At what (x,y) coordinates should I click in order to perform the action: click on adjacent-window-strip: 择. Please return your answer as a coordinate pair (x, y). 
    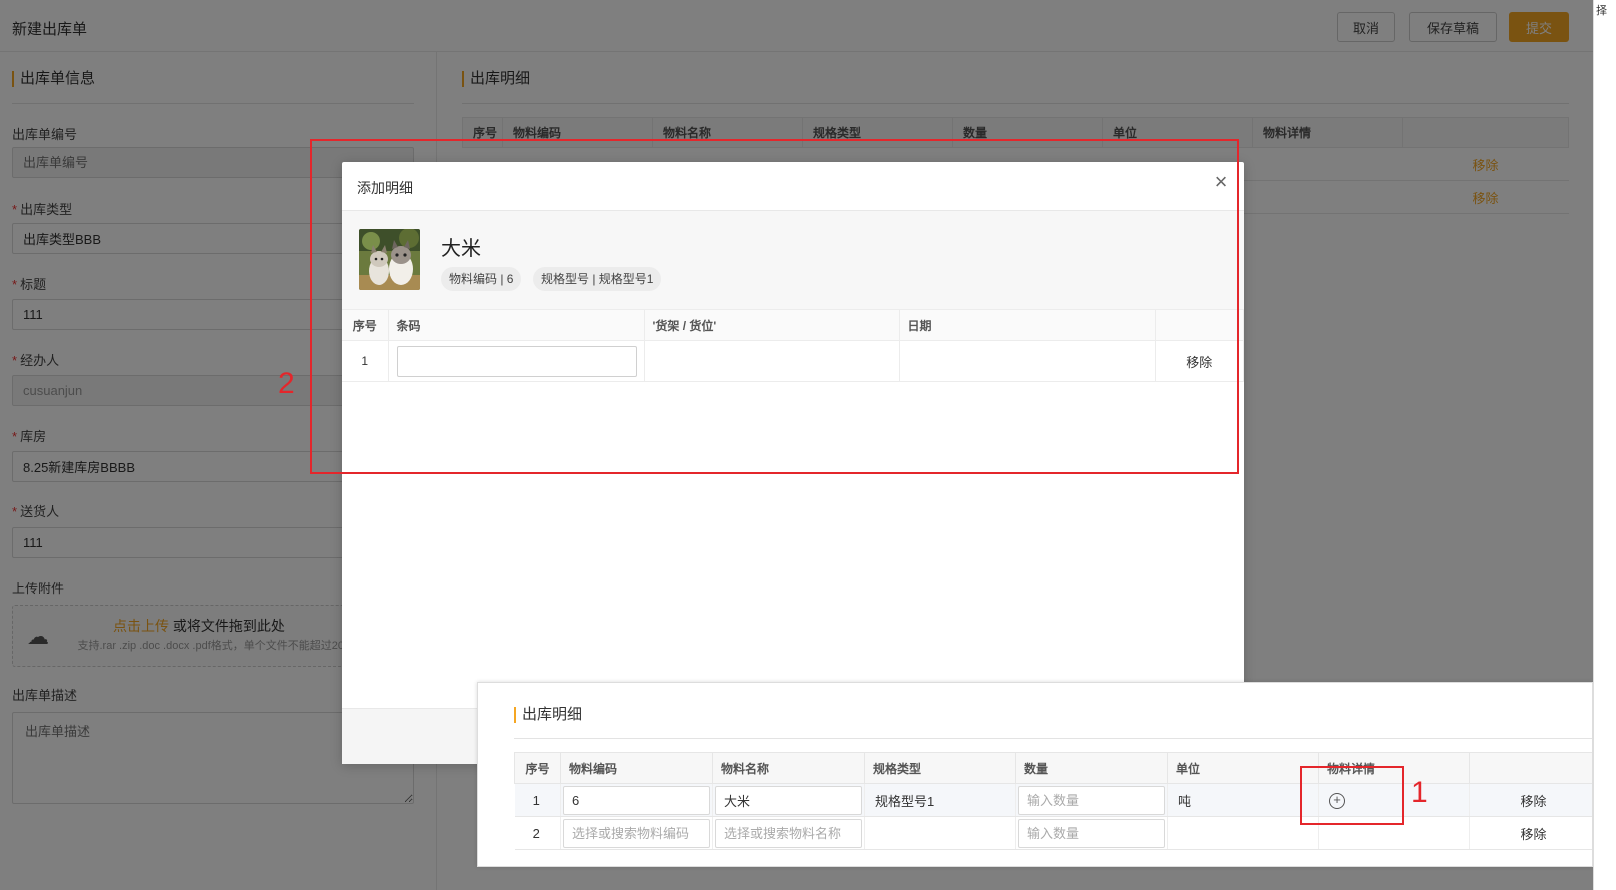
    Looking at the image, I should click on (1604, 445).